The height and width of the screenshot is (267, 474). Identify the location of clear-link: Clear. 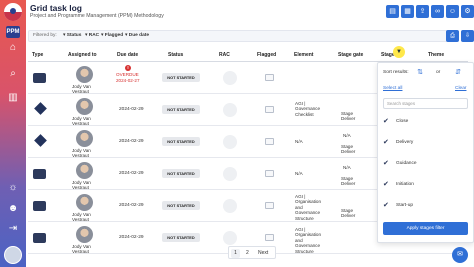
(460, 88).